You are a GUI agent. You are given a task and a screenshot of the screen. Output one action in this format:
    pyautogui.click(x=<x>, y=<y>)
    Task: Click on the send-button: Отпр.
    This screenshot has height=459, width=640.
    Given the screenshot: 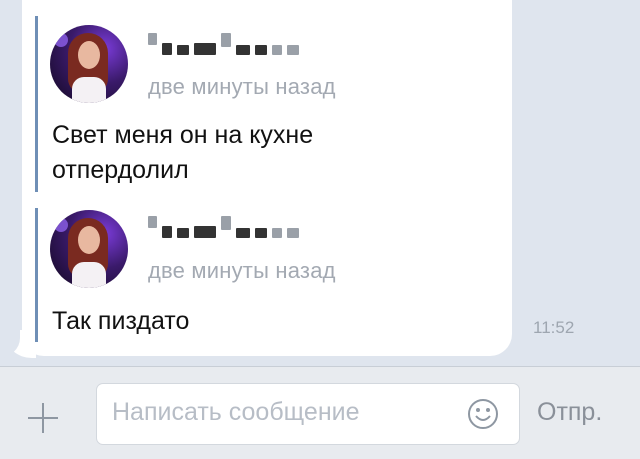 What is the action you would take?
    pyautogui.click(x=569, y=412)
    